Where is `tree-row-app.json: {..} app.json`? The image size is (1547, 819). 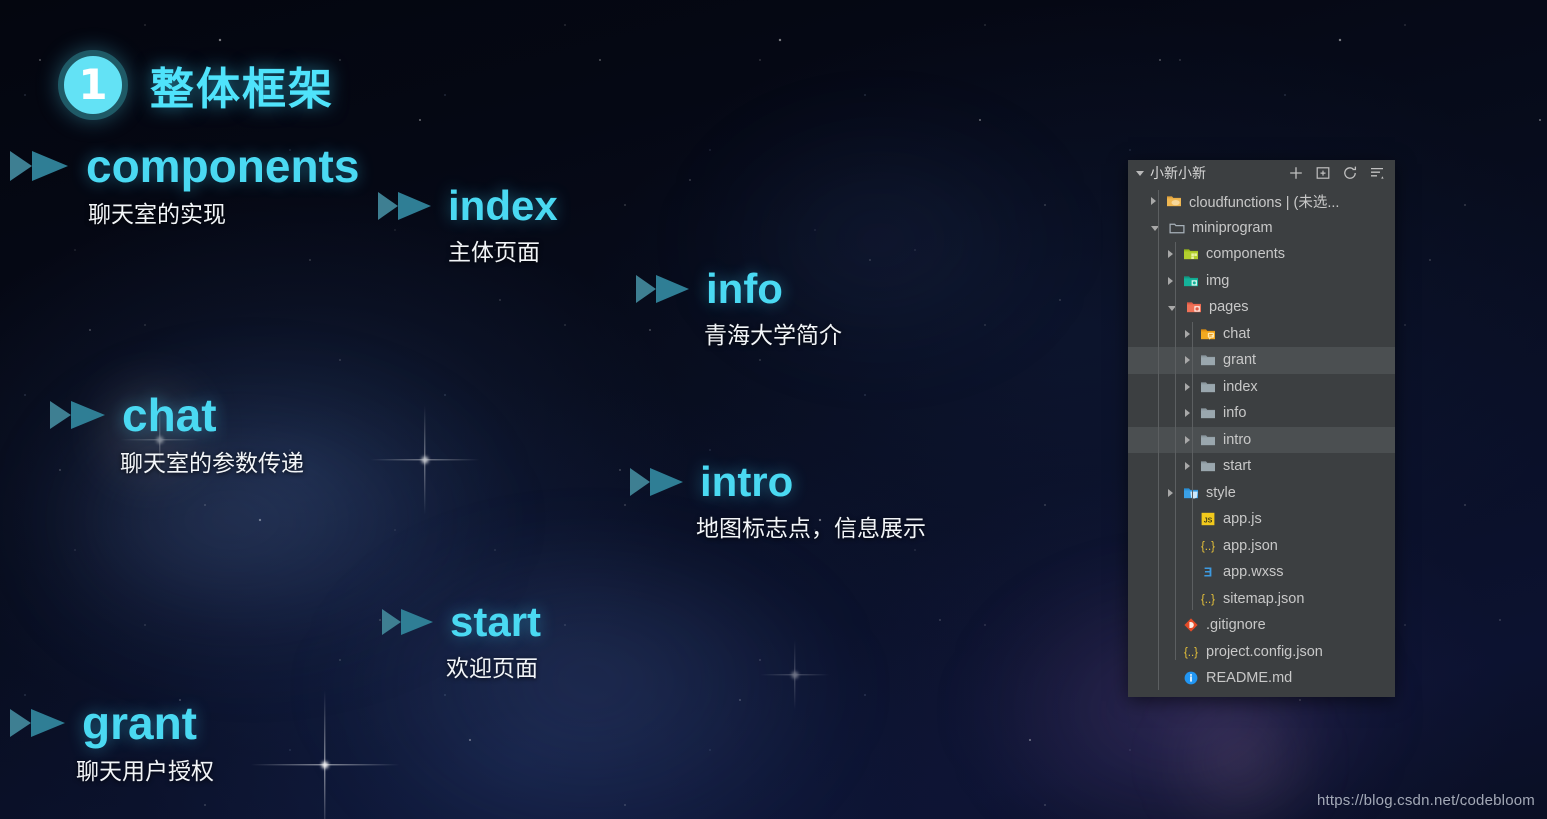 tree-row-app.json: {..} app.json is located at coordinates (1261, 546).